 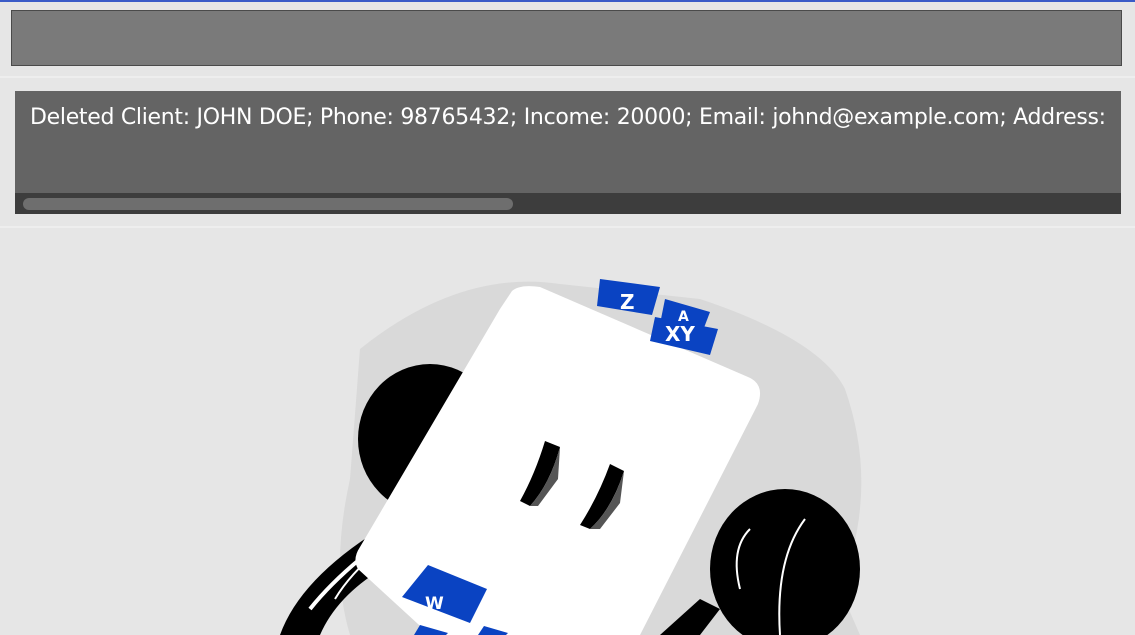 What do you see at coordinates (567, 227) in the screenshot?
I see `divider-bottom` at bounding box center [567, 227].